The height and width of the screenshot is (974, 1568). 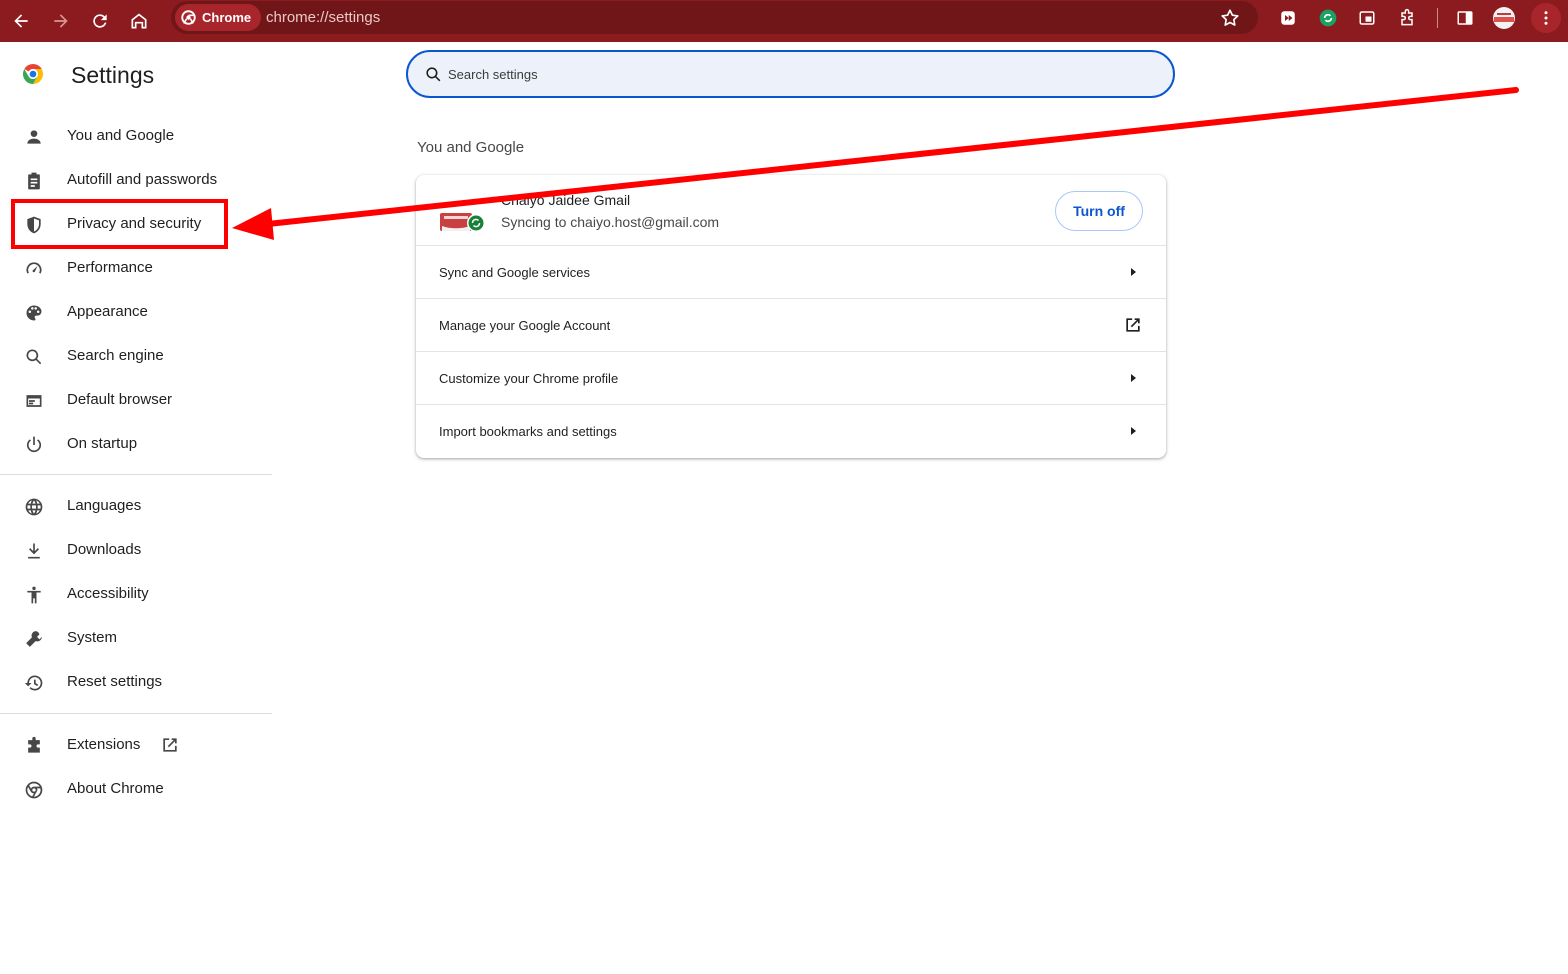 I want to click on sidebar-item-label: About Chrome, so click(x=115, y=788).